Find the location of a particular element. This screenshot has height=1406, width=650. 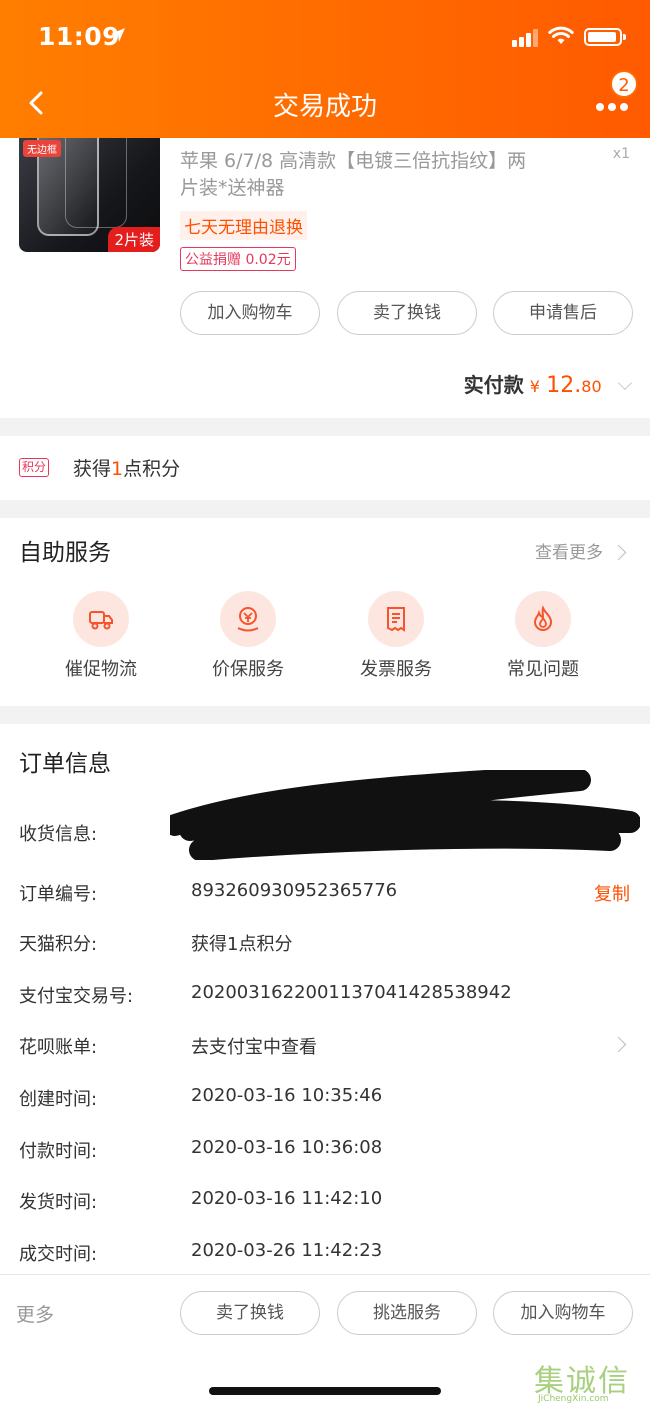

watermark-logo: 集诚信 JiChengXin.com is located at coordinates (590, 1381).